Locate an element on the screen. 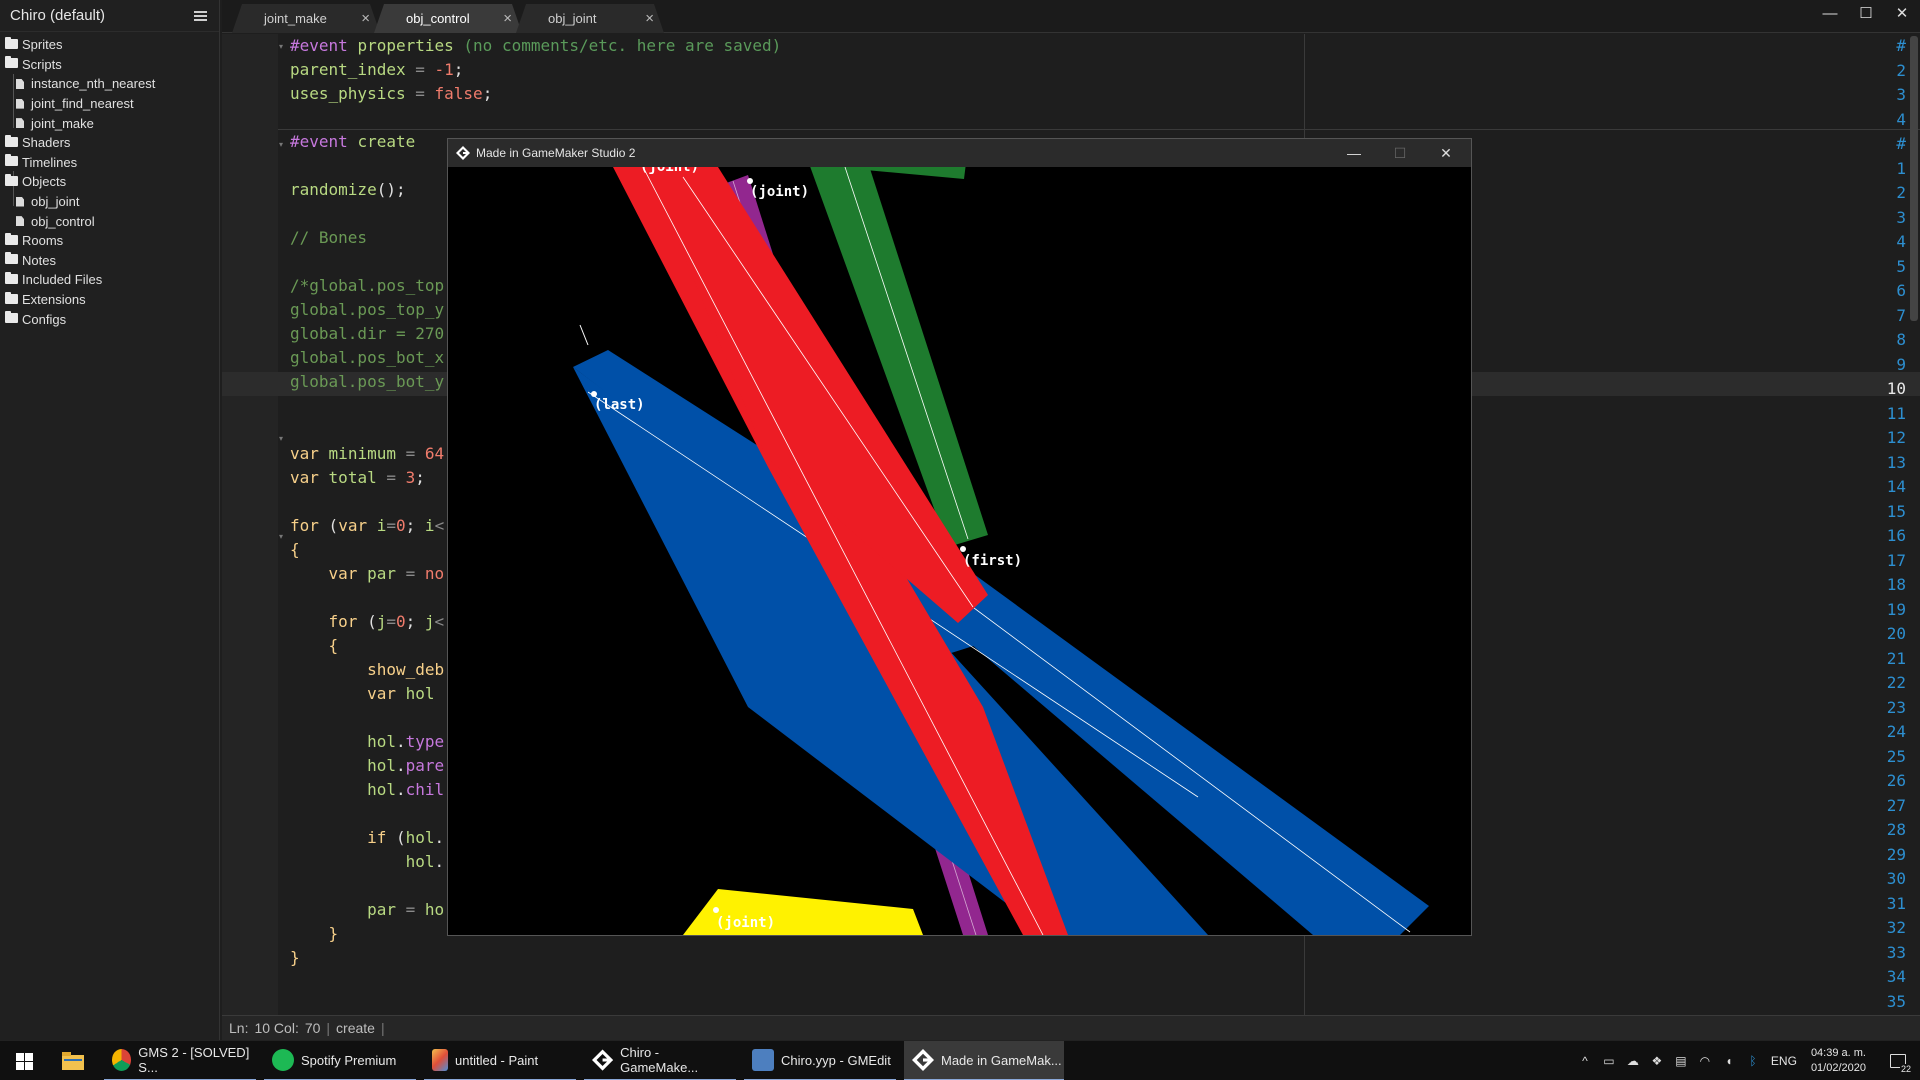 This screenshot has height=1080, width=1920. line-number: 6 is located at coordinates (1901, 290).